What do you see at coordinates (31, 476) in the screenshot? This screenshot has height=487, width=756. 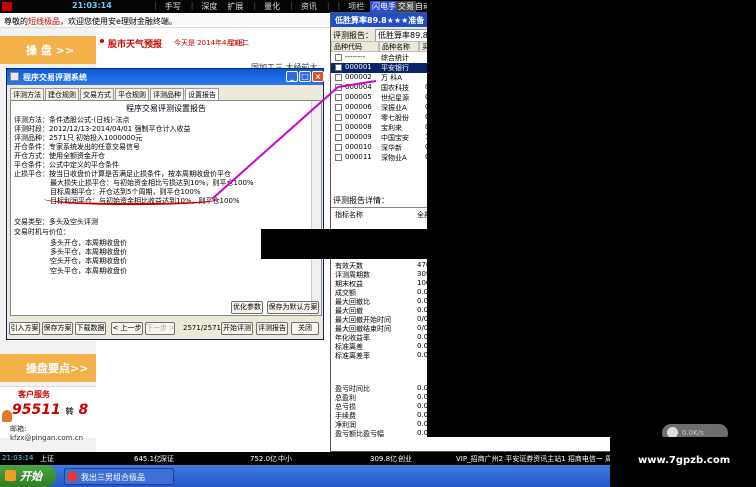 I see `start-label: 开始` at bounding box center [31, 476].